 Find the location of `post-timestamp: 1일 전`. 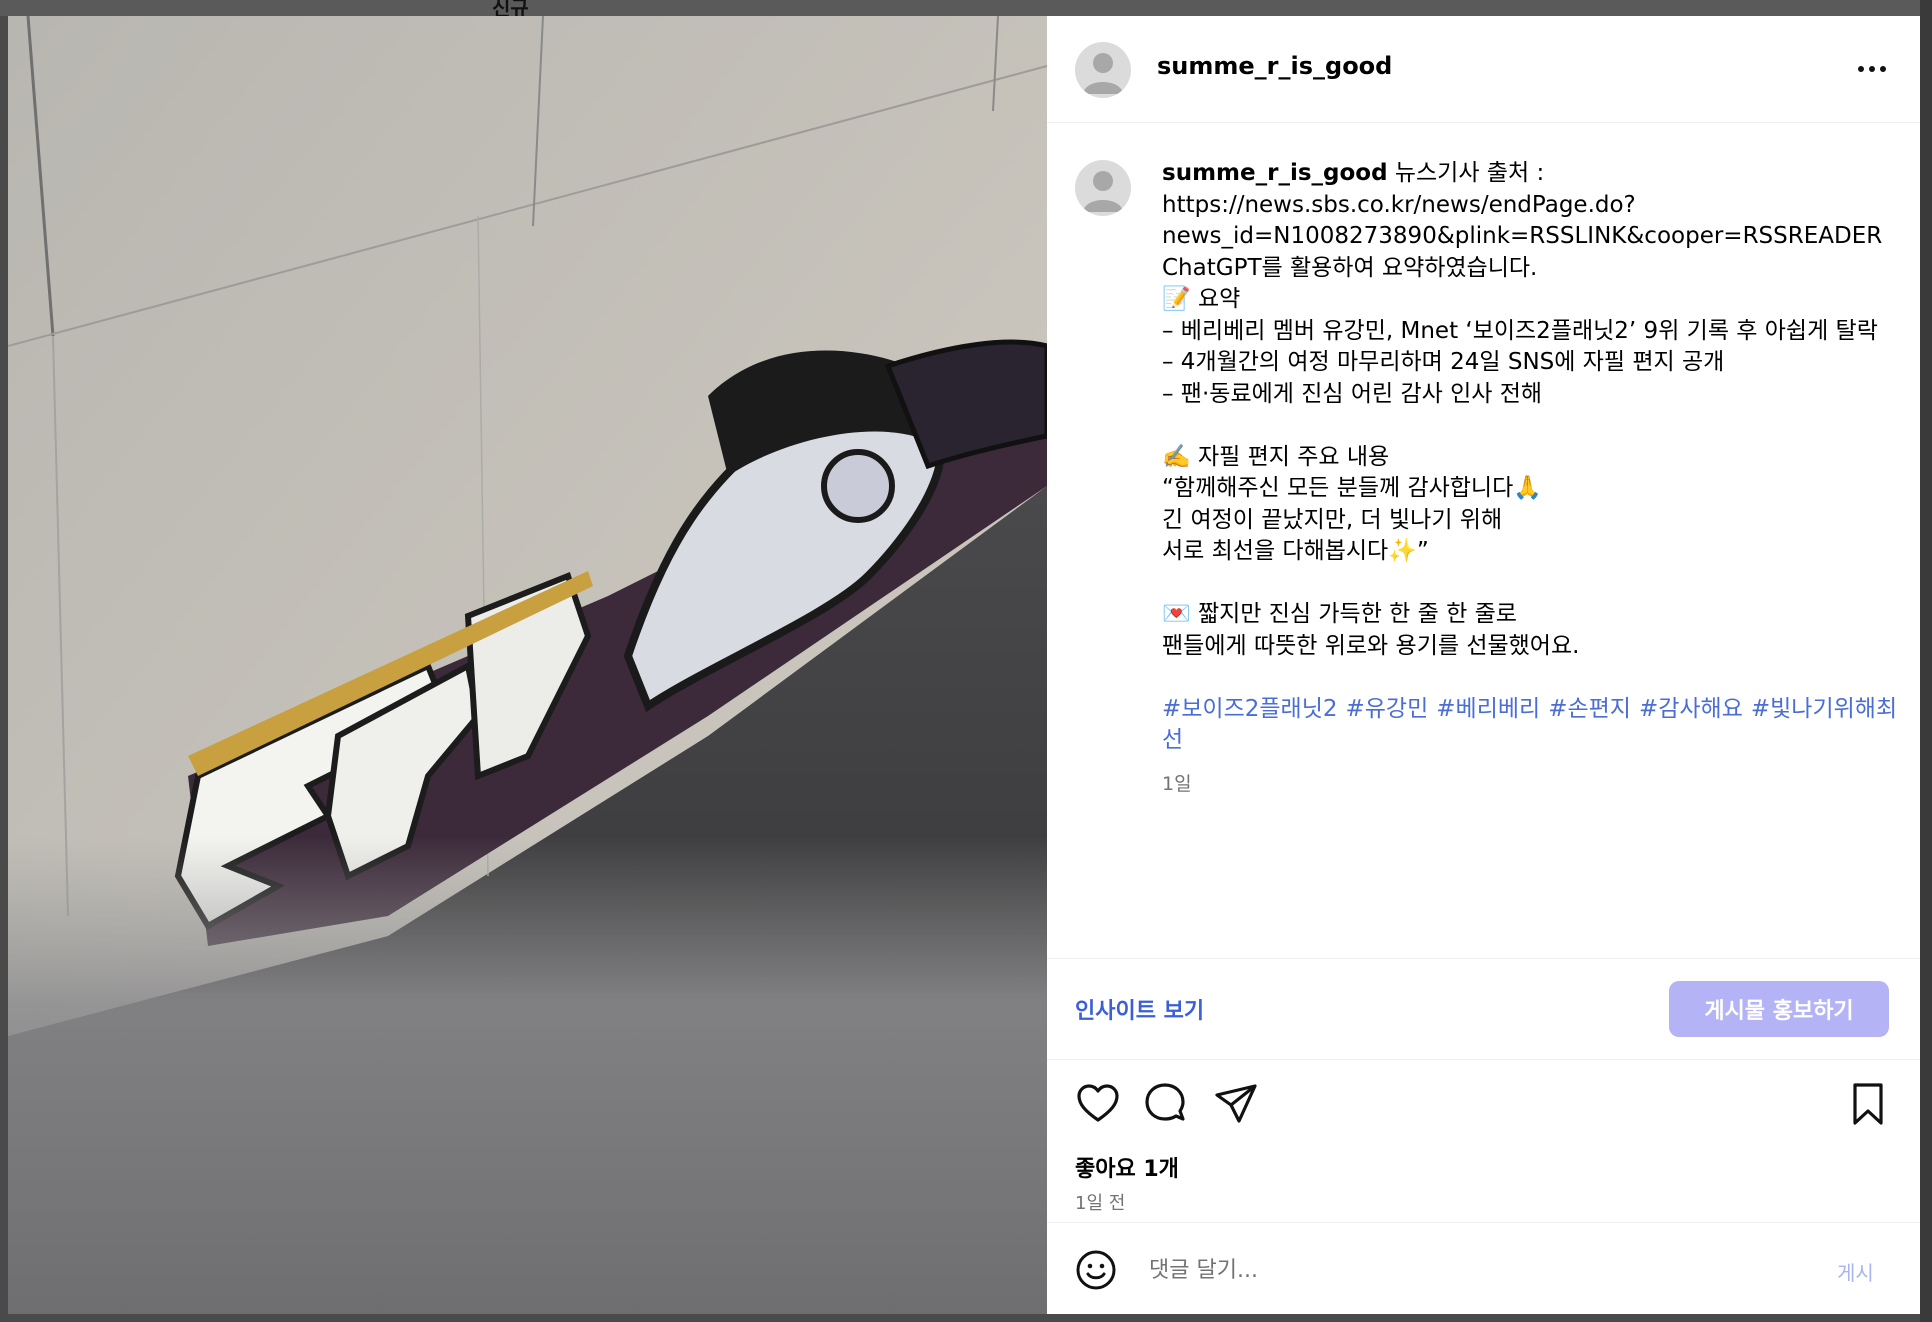

post-timestamp: 1일 전 is located at coordinates (1100, 1203).